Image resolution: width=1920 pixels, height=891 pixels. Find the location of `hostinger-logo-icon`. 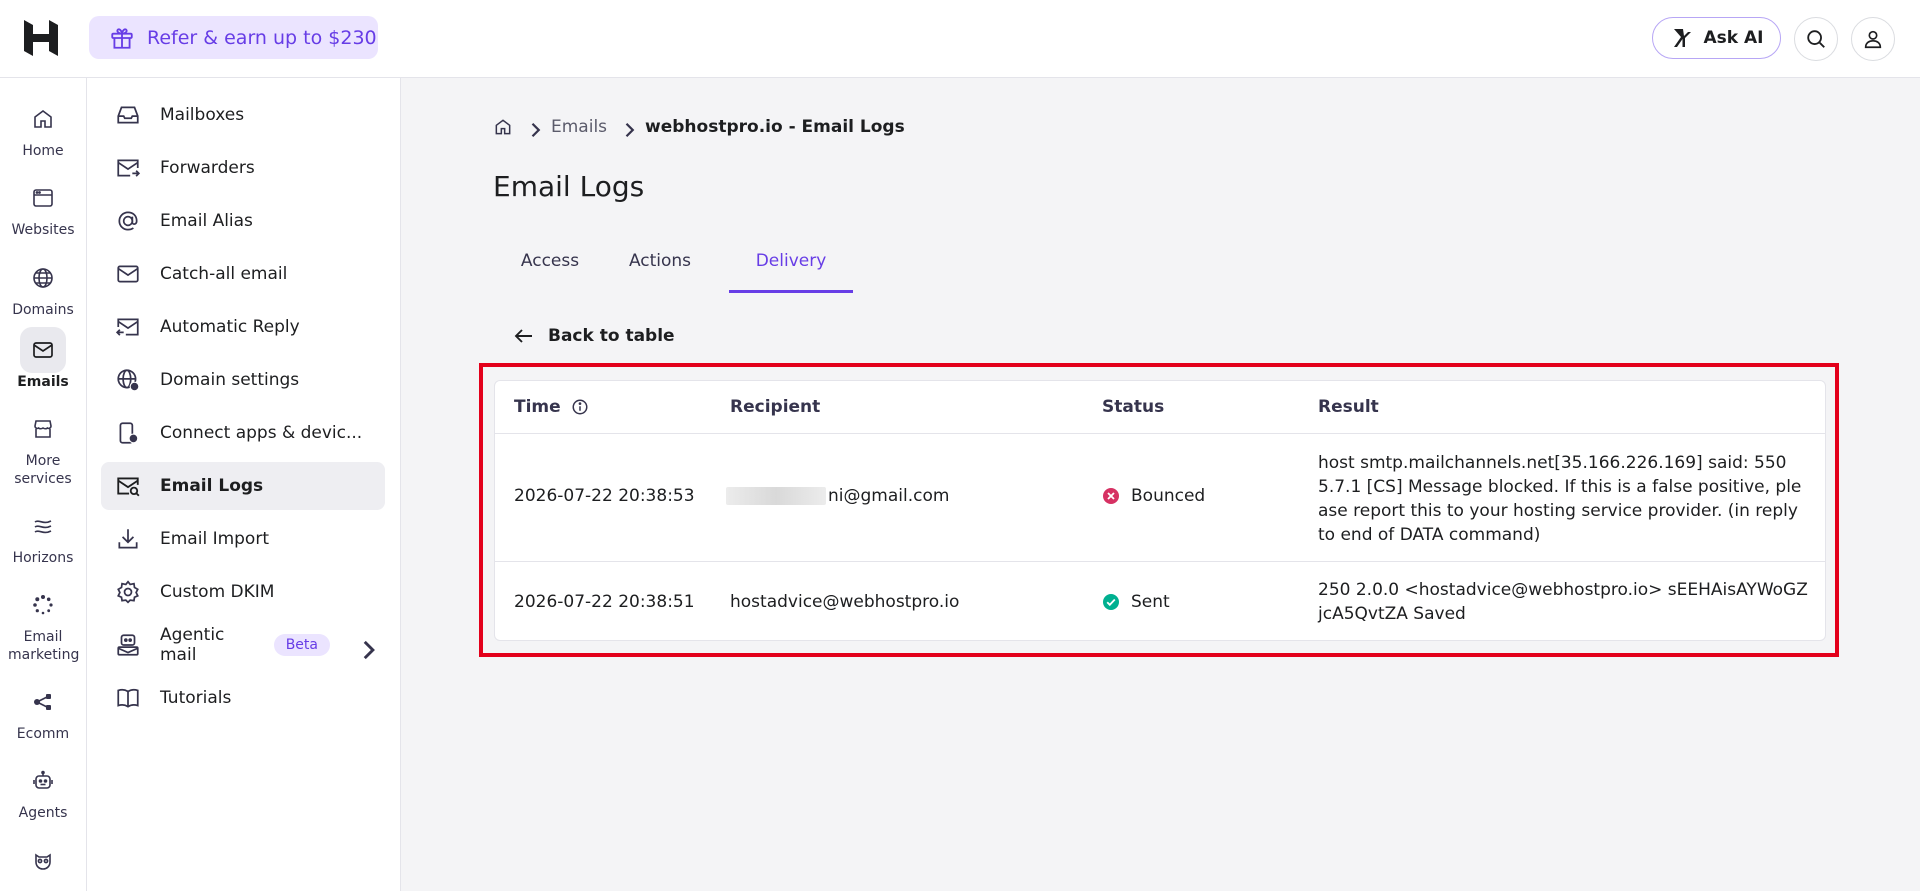

hostinger-logo-icon is located at coordinates (41, 38).